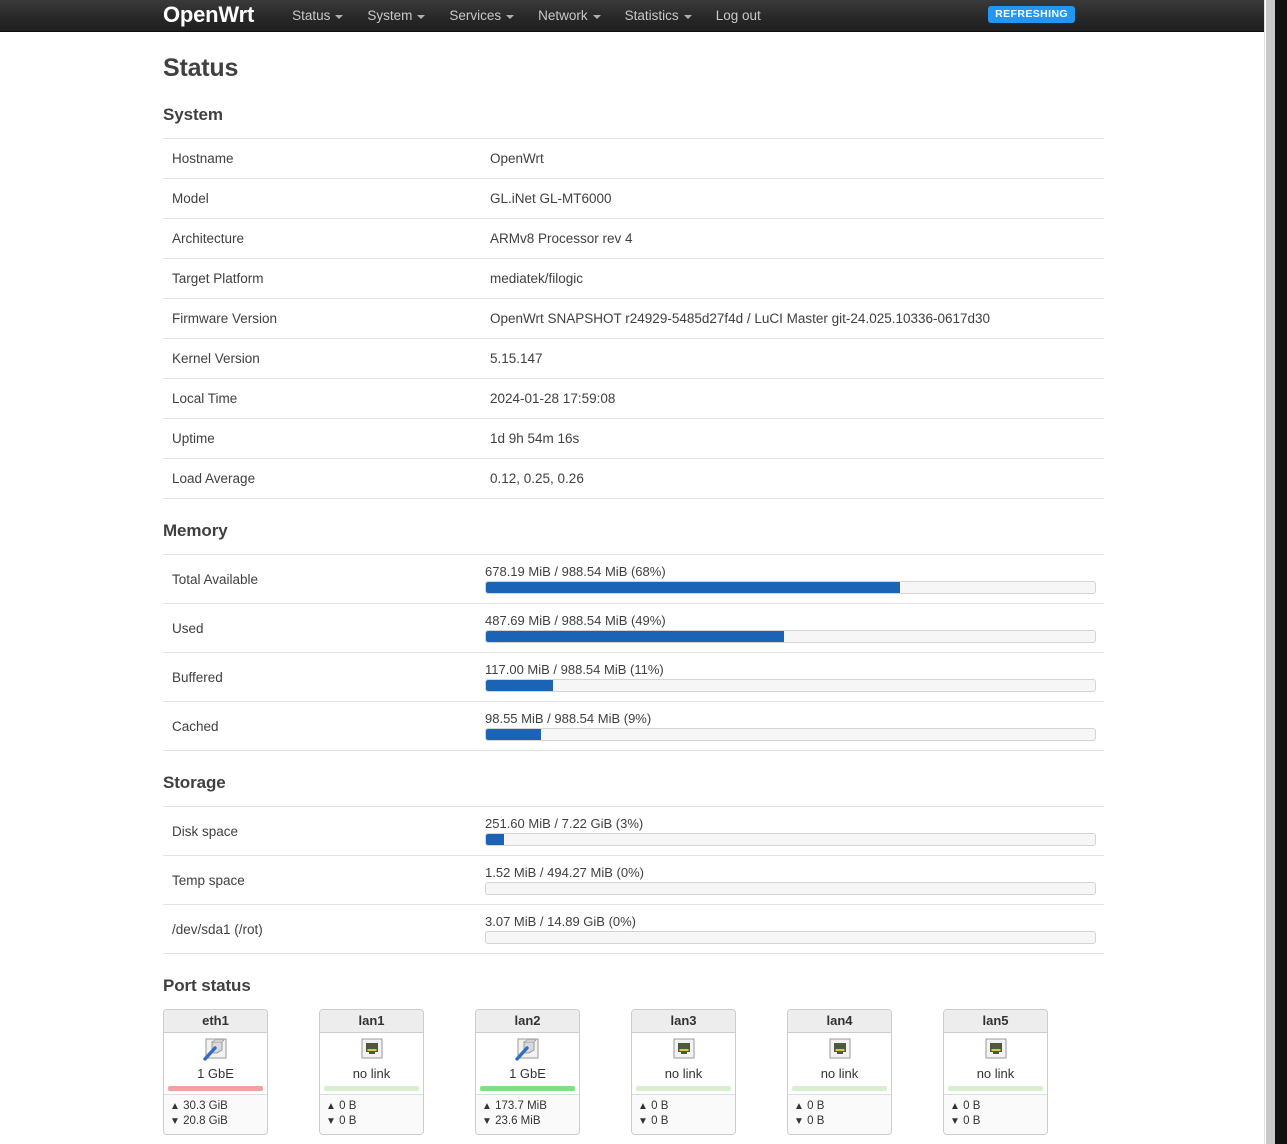 Image resolution: width=1287 pixels, height=1144 pixels. What do you see at coordinates (475, 15) in the screenshot?
I see `nav-item-label: Services` at bounding box center [475, 15].